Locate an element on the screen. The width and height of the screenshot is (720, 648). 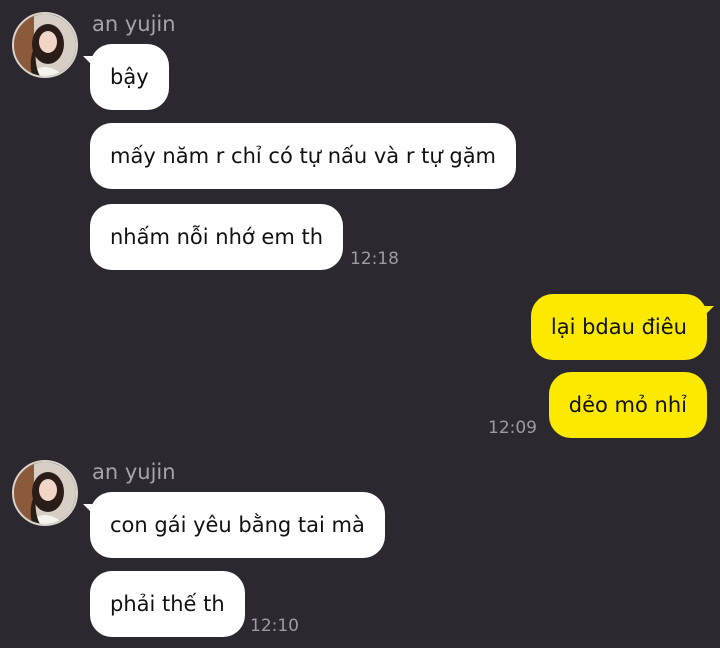
message-bubble-incoming: bậy is located at coordinates (129, 77).